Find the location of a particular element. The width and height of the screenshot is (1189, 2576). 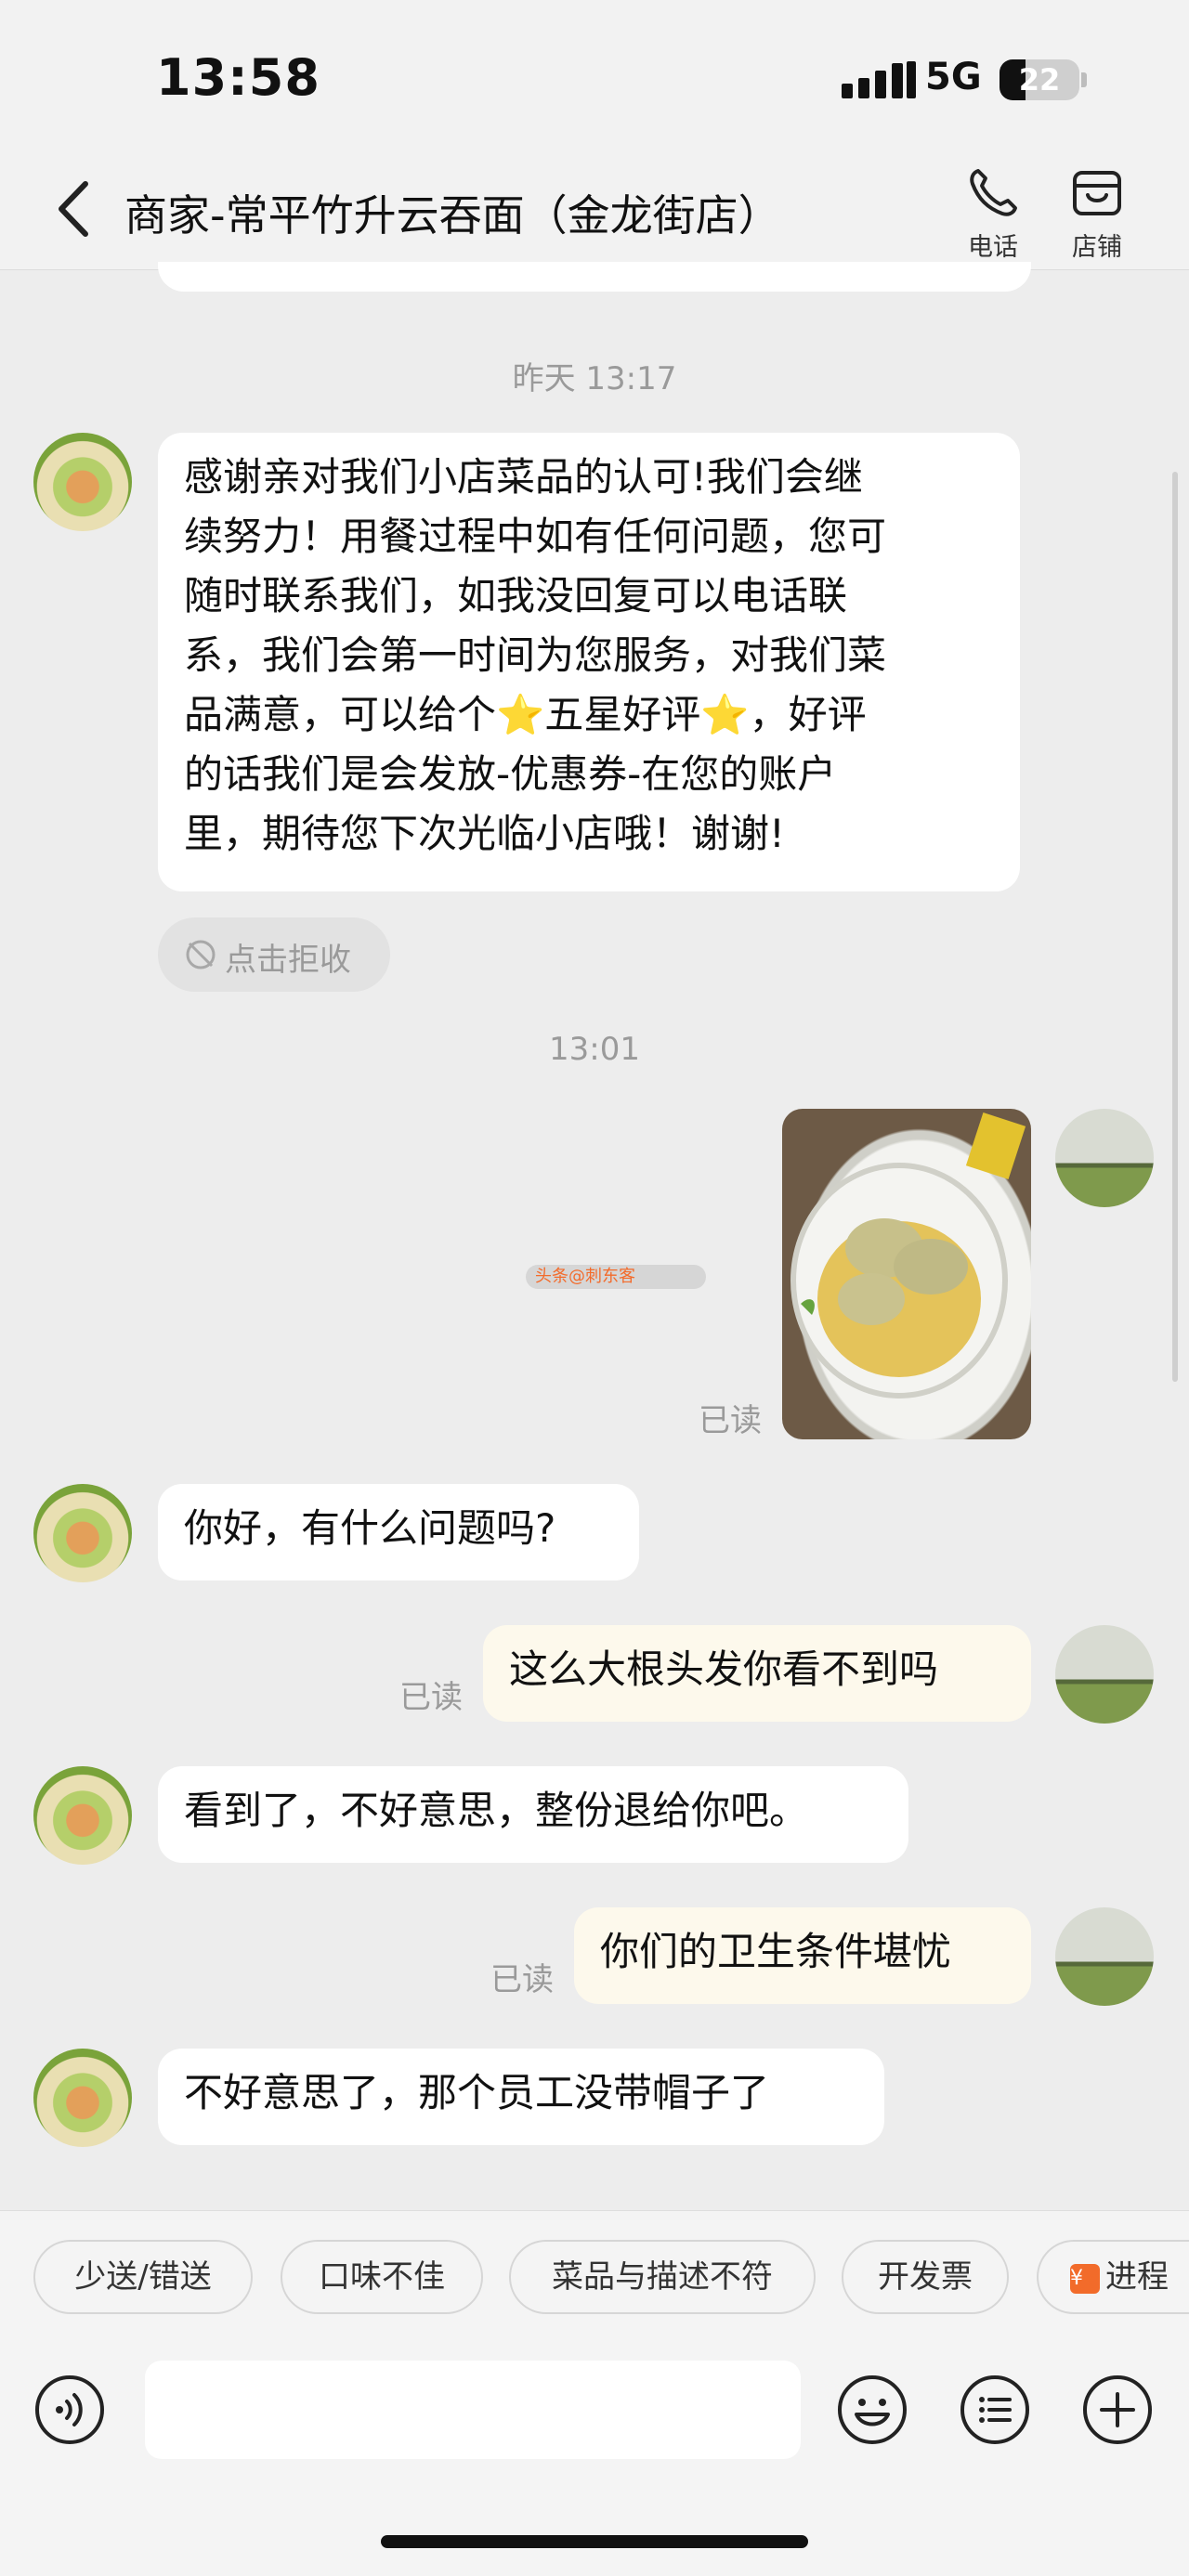

watermark: 头条@刺东客 is located at coordinates (616, 1277).